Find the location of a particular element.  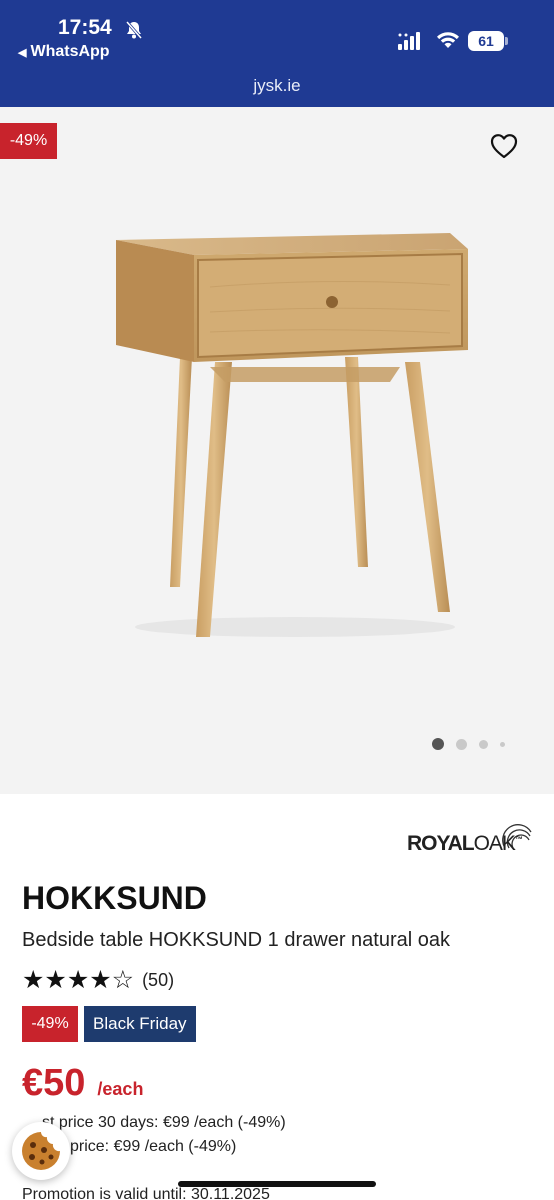

rating-stars: ★★★★☆ is located at coordinates (78, 980).